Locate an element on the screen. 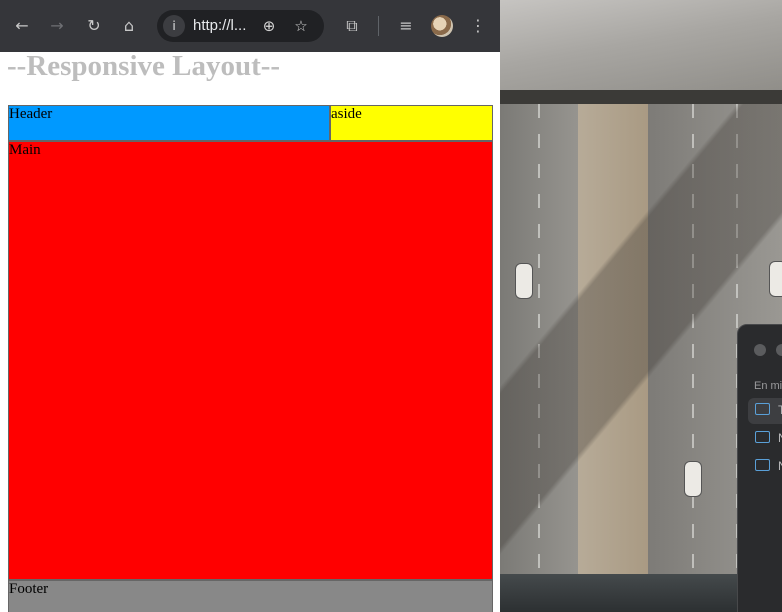 This screenshot has width=782, height=612. zoom-icon: ⊕ is located at coordinates (269, 26).